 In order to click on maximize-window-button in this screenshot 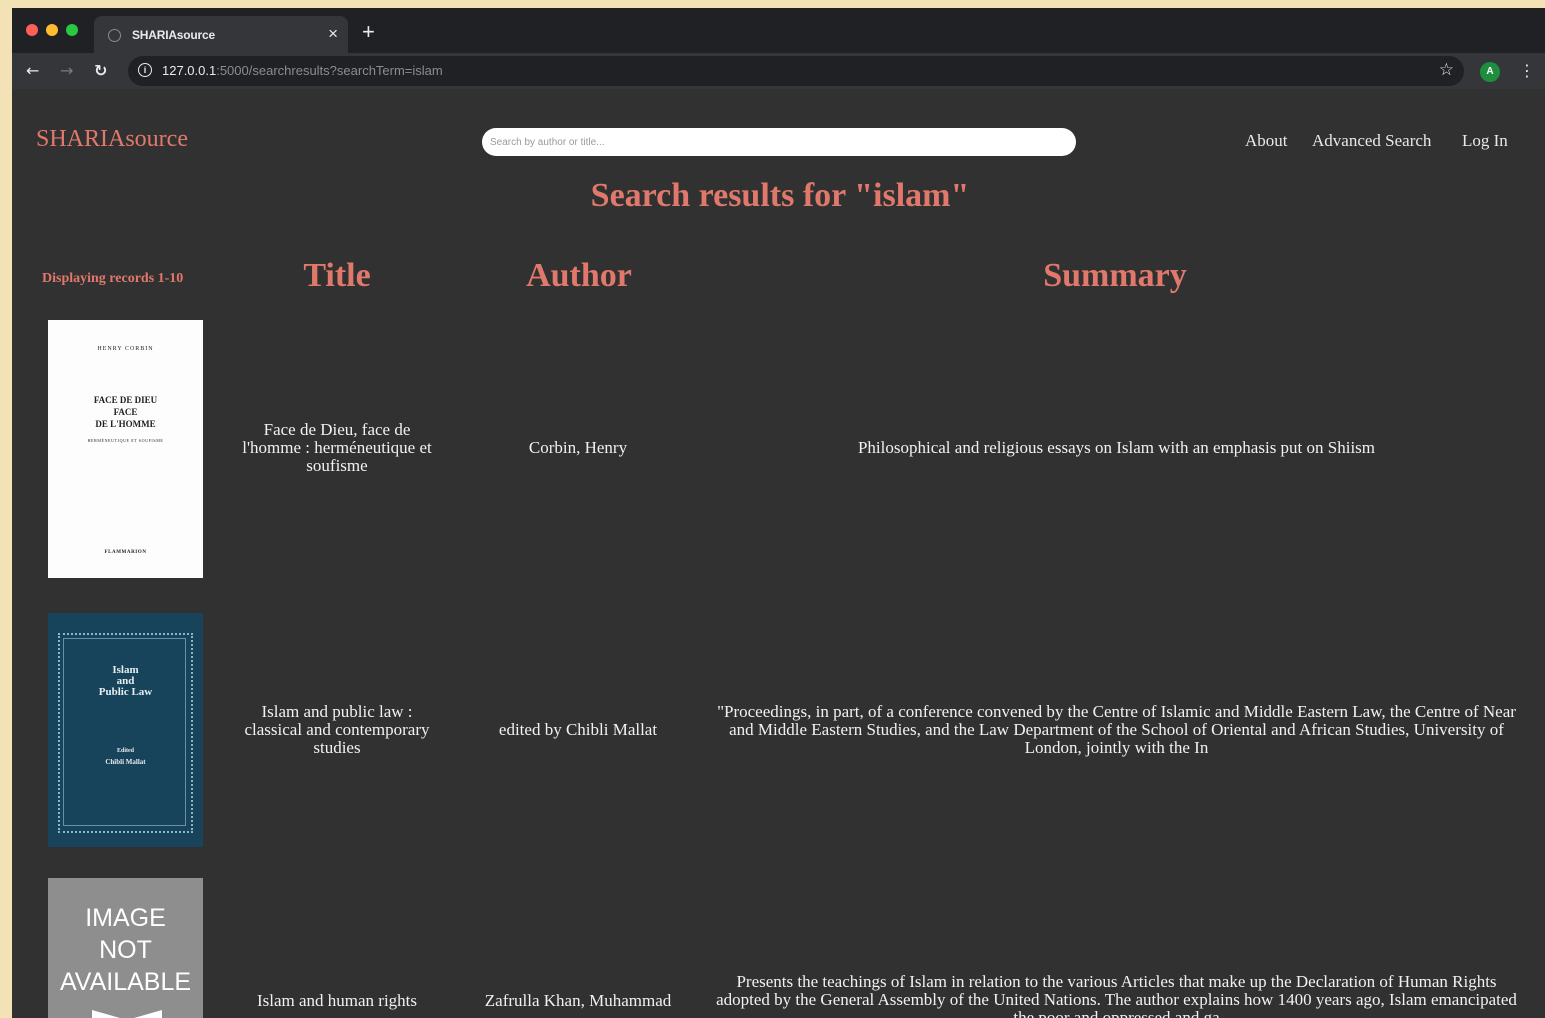, I will do `click(72, 30)`.